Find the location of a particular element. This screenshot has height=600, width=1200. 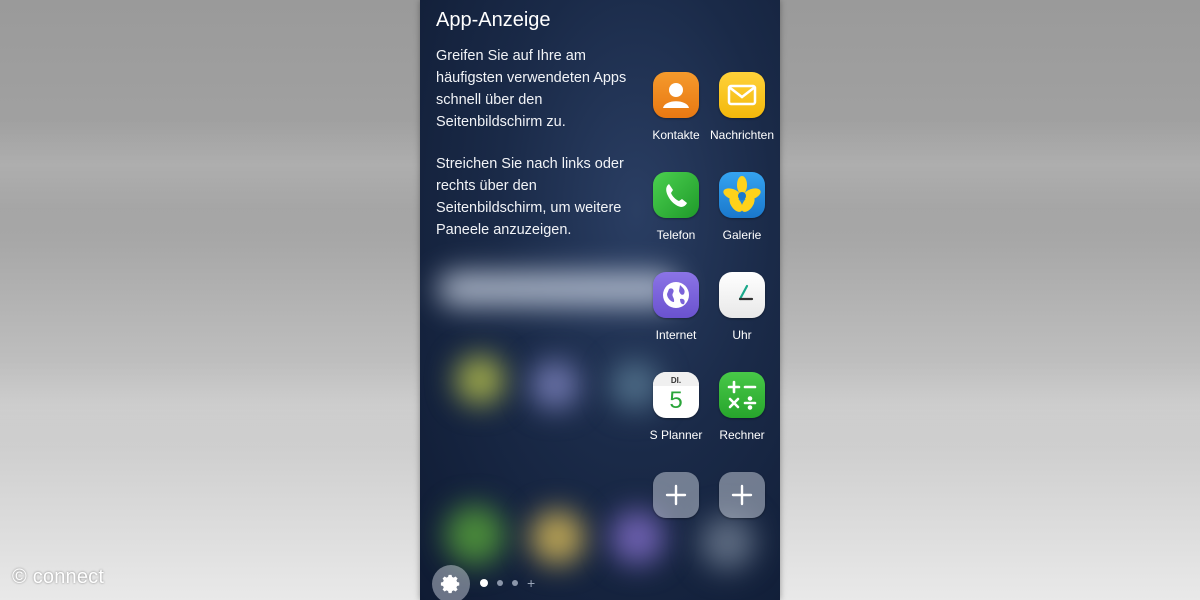

calculator-icon is located at coordinates (742, 395).